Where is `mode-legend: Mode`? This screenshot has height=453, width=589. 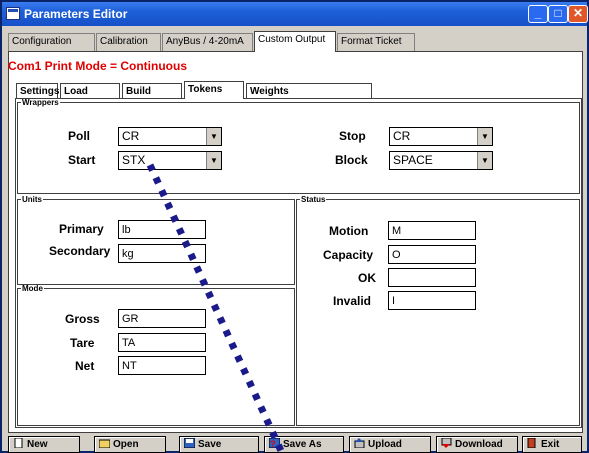 mode-legend: Mode is located at coordinates (32, 288).